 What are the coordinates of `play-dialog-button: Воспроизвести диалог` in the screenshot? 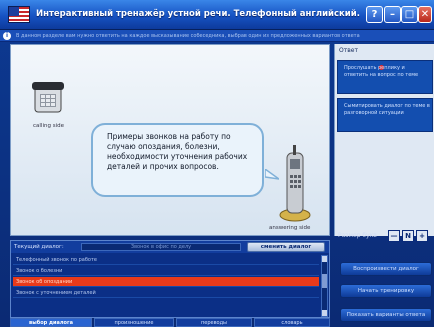 It's located at (386, 269).